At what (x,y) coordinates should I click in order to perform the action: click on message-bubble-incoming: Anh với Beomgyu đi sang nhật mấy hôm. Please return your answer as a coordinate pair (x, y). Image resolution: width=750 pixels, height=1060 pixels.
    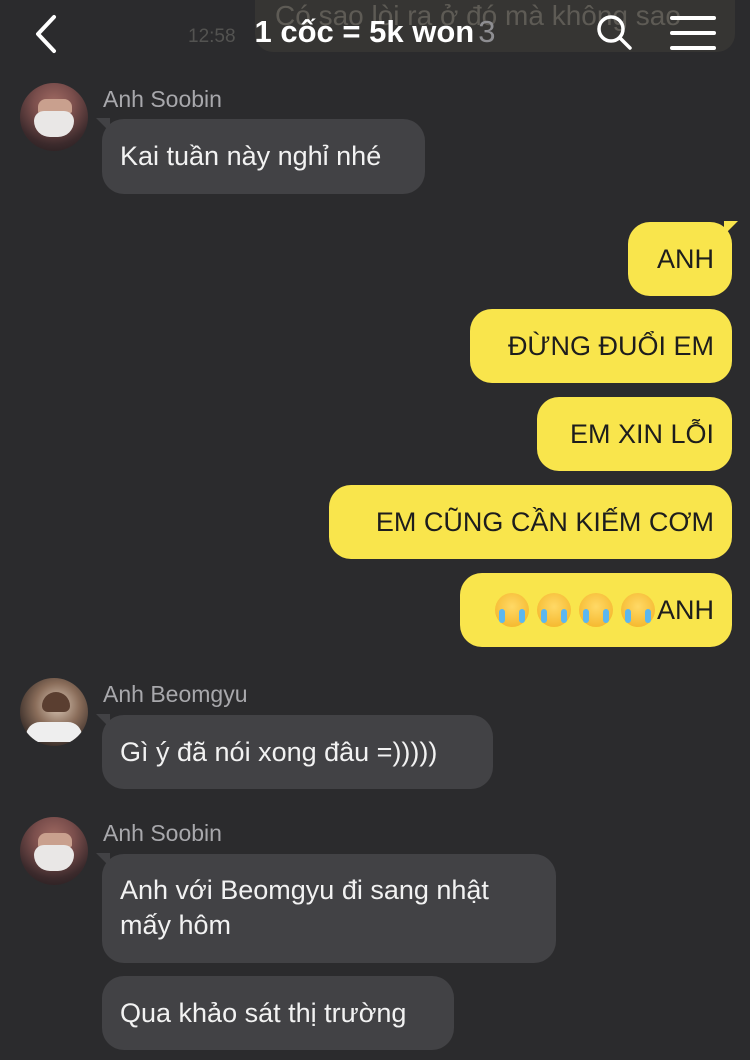
    Looking at the image, I should click on (329, 908).